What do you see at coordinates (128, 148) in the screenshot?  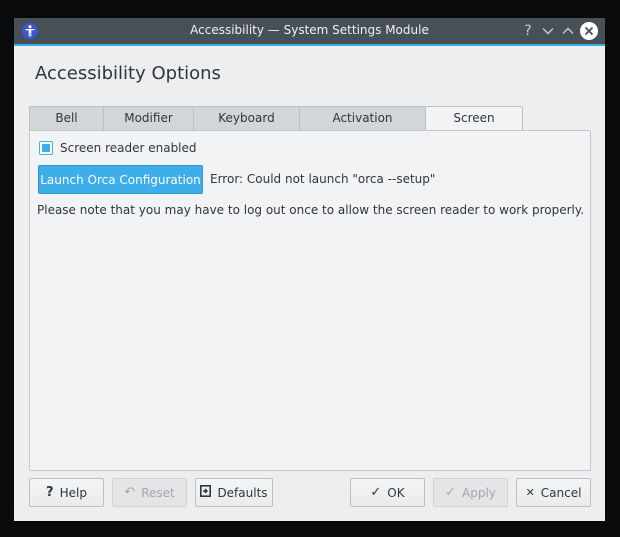 I see `checkbox-label: Screen reader enabled` at bounding box center [128, 148].